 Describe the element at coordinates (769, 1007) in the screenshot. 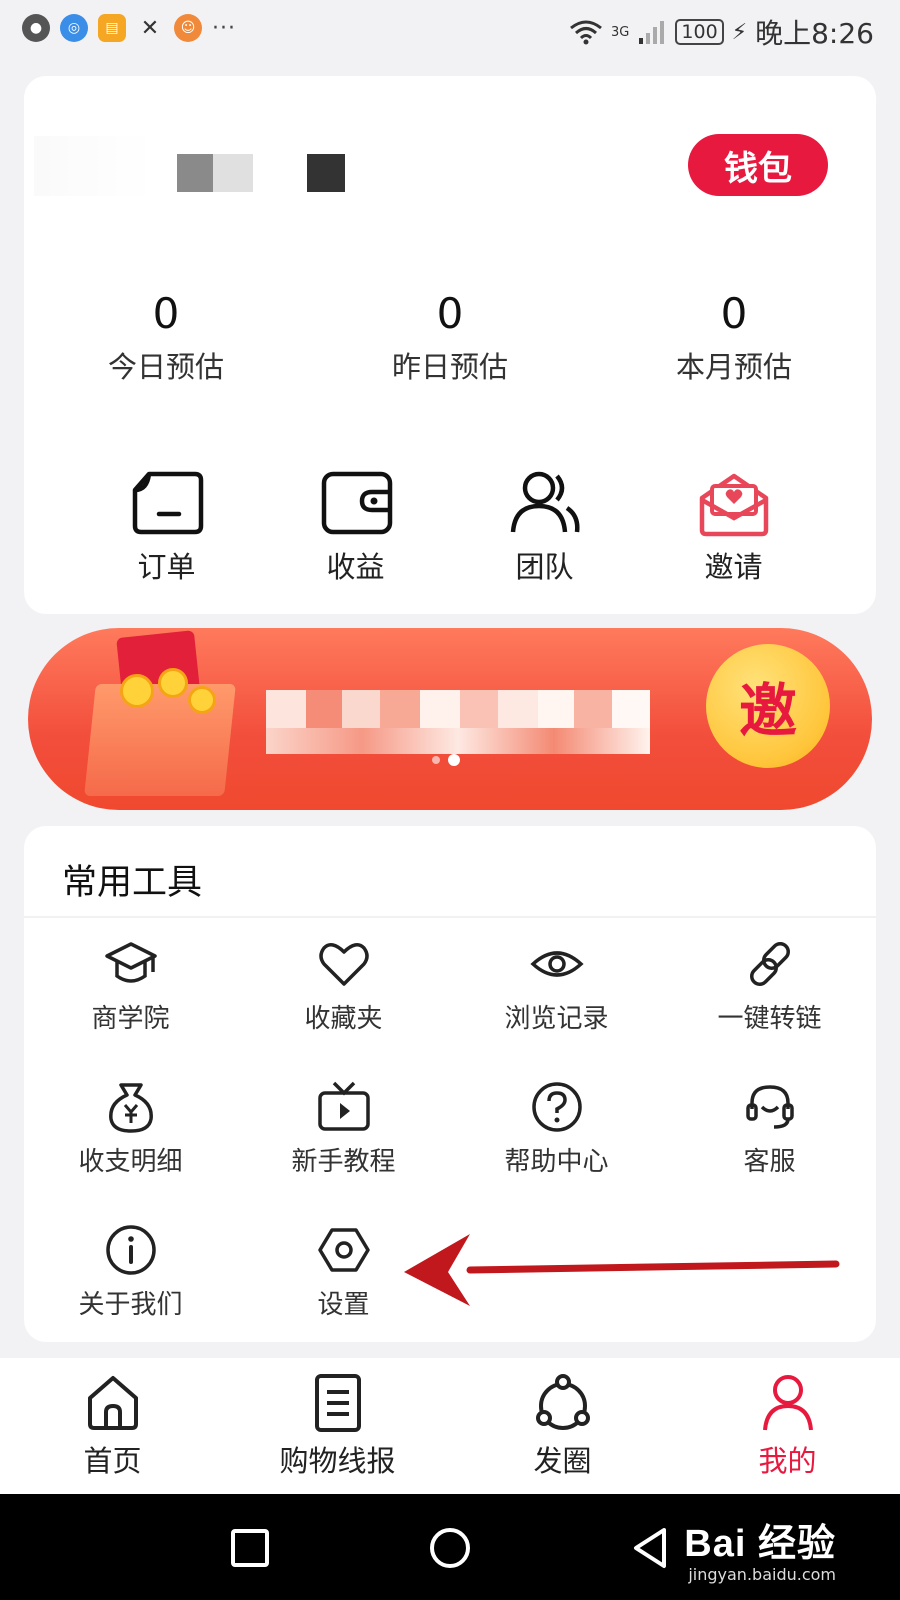

I see `tool-convert-link: 一键转链` at that location.